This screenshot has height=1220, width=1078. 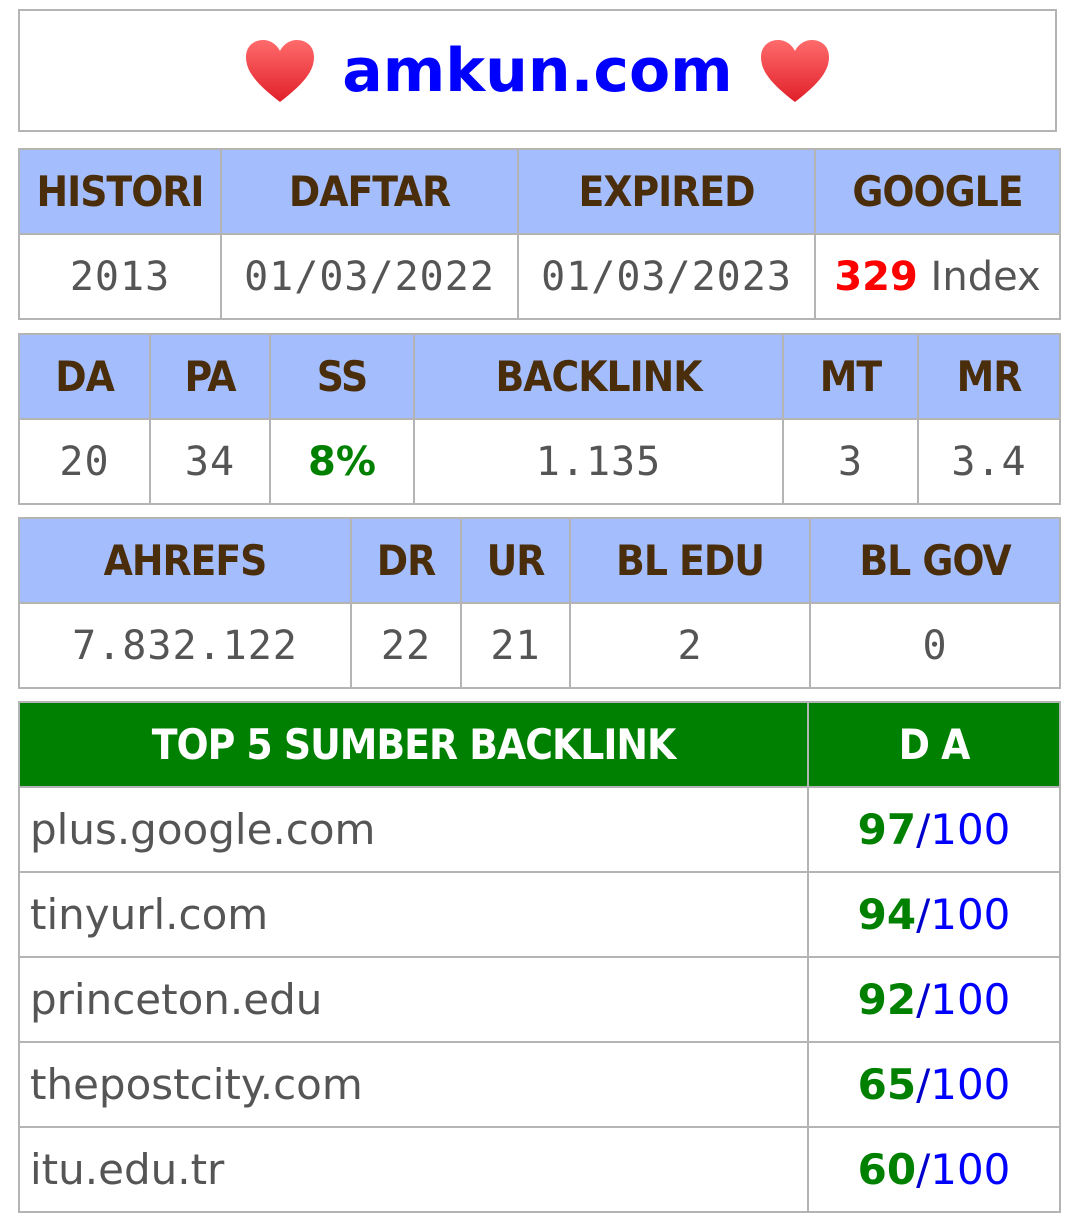 I want to click on ur-value: 21, so click(x=515, y=645).